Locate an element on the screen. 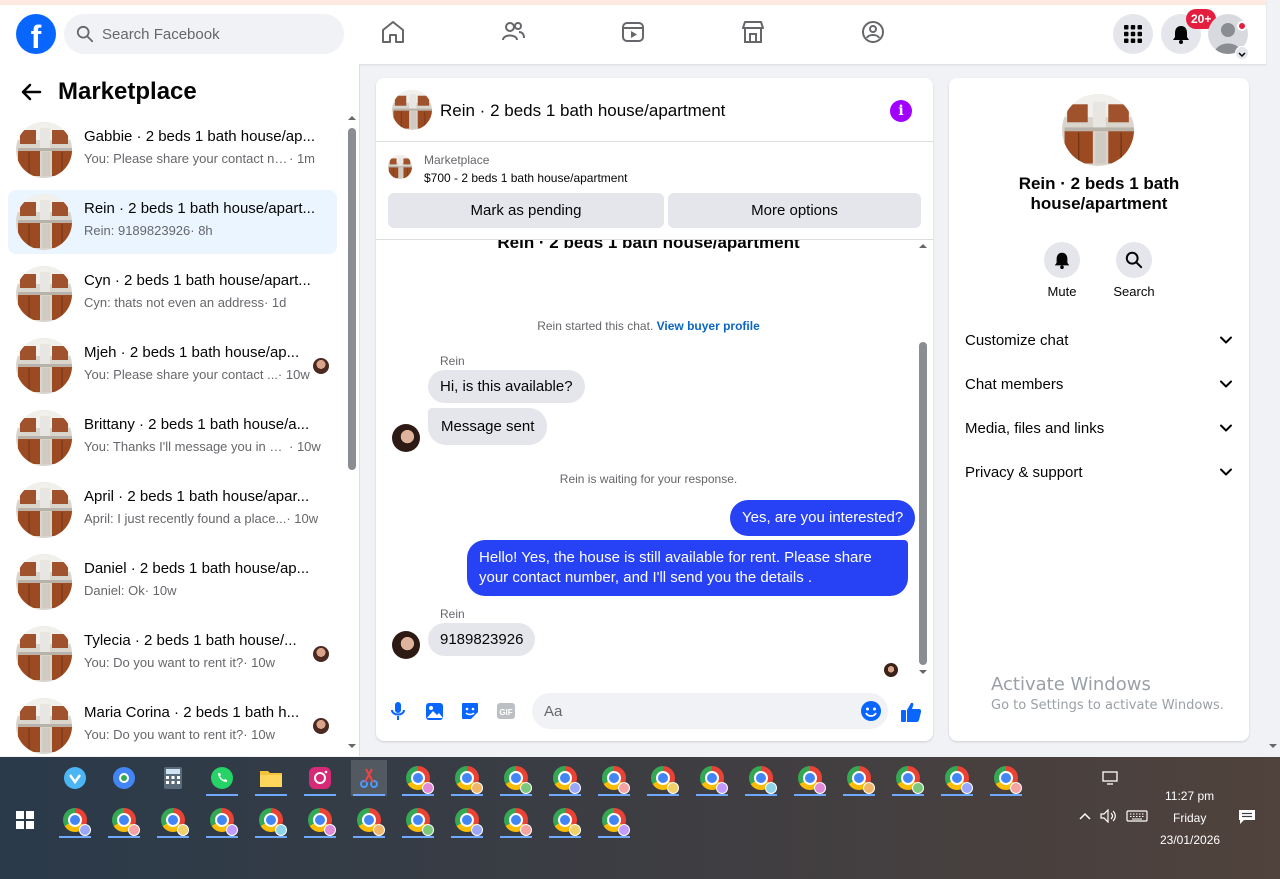  chat-scrollbar is located at coordinates (923, 460).